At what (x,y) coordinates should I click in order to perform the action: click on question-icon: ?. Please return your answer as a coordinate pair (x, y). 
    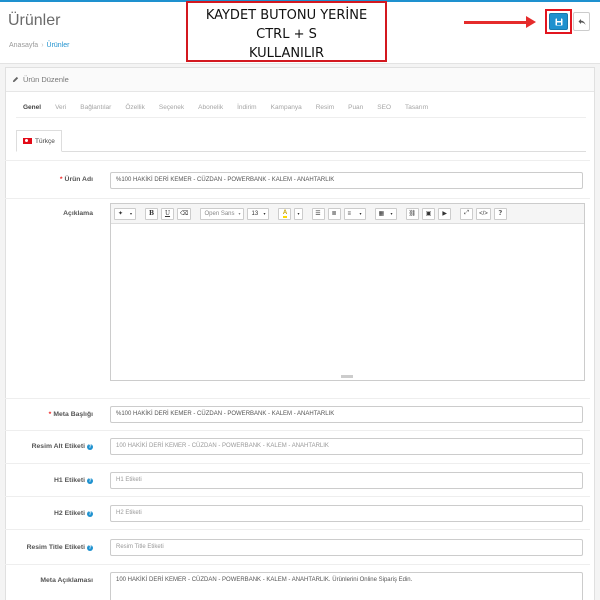
    Looking at the image, I should click on (500, 213).